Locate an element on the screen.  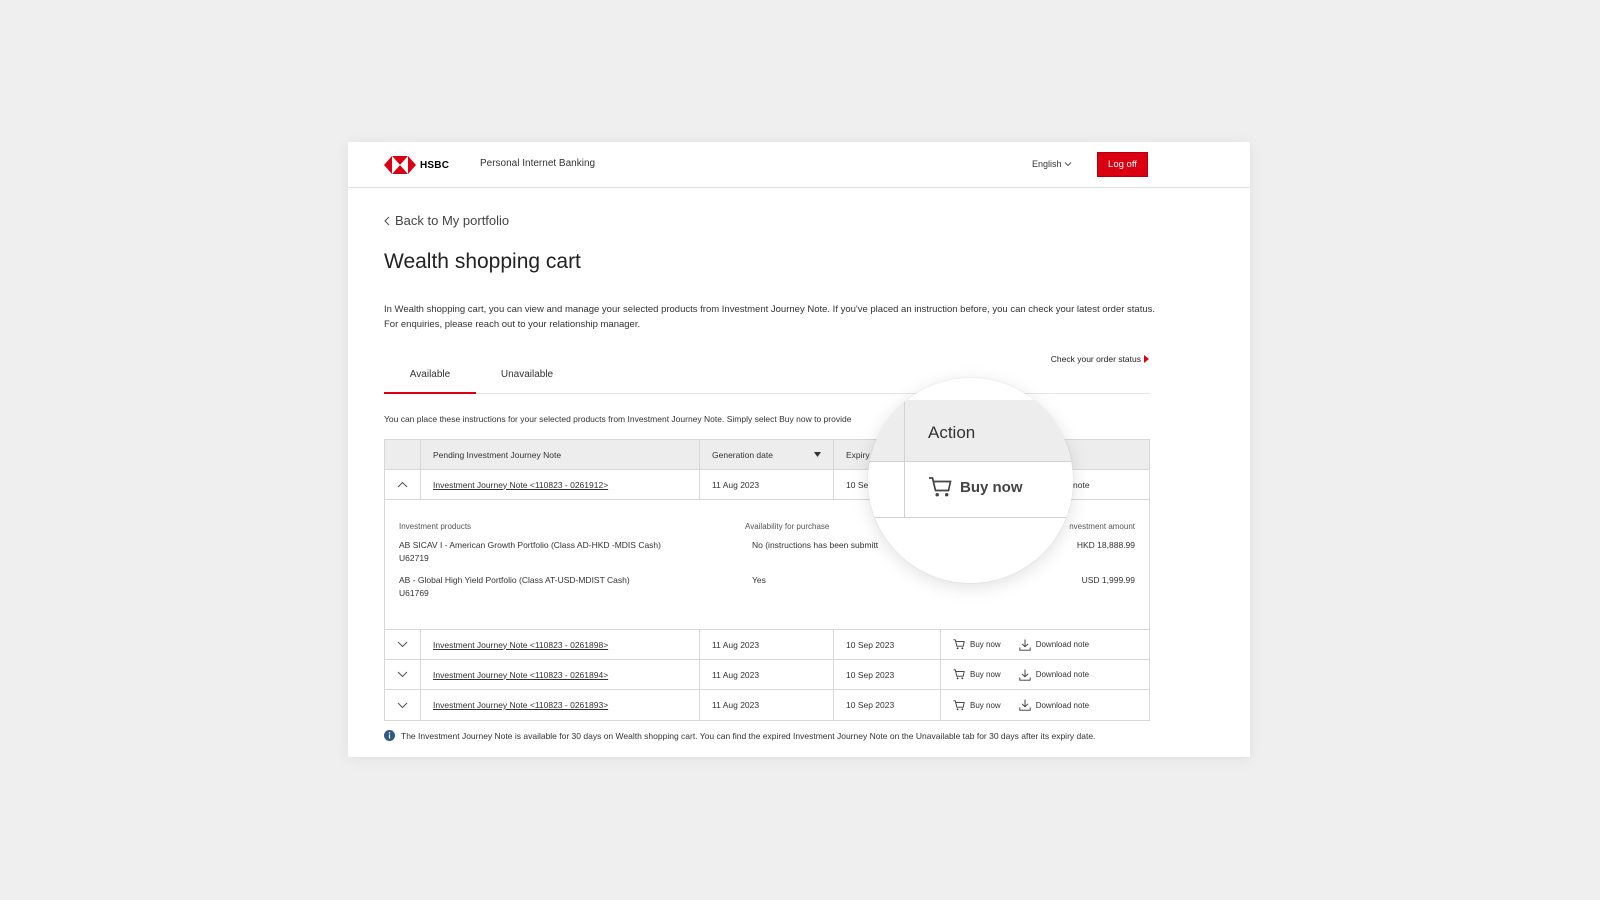
column-header-note: Pending Investment Journey Note is located at coordinates (559, 454).